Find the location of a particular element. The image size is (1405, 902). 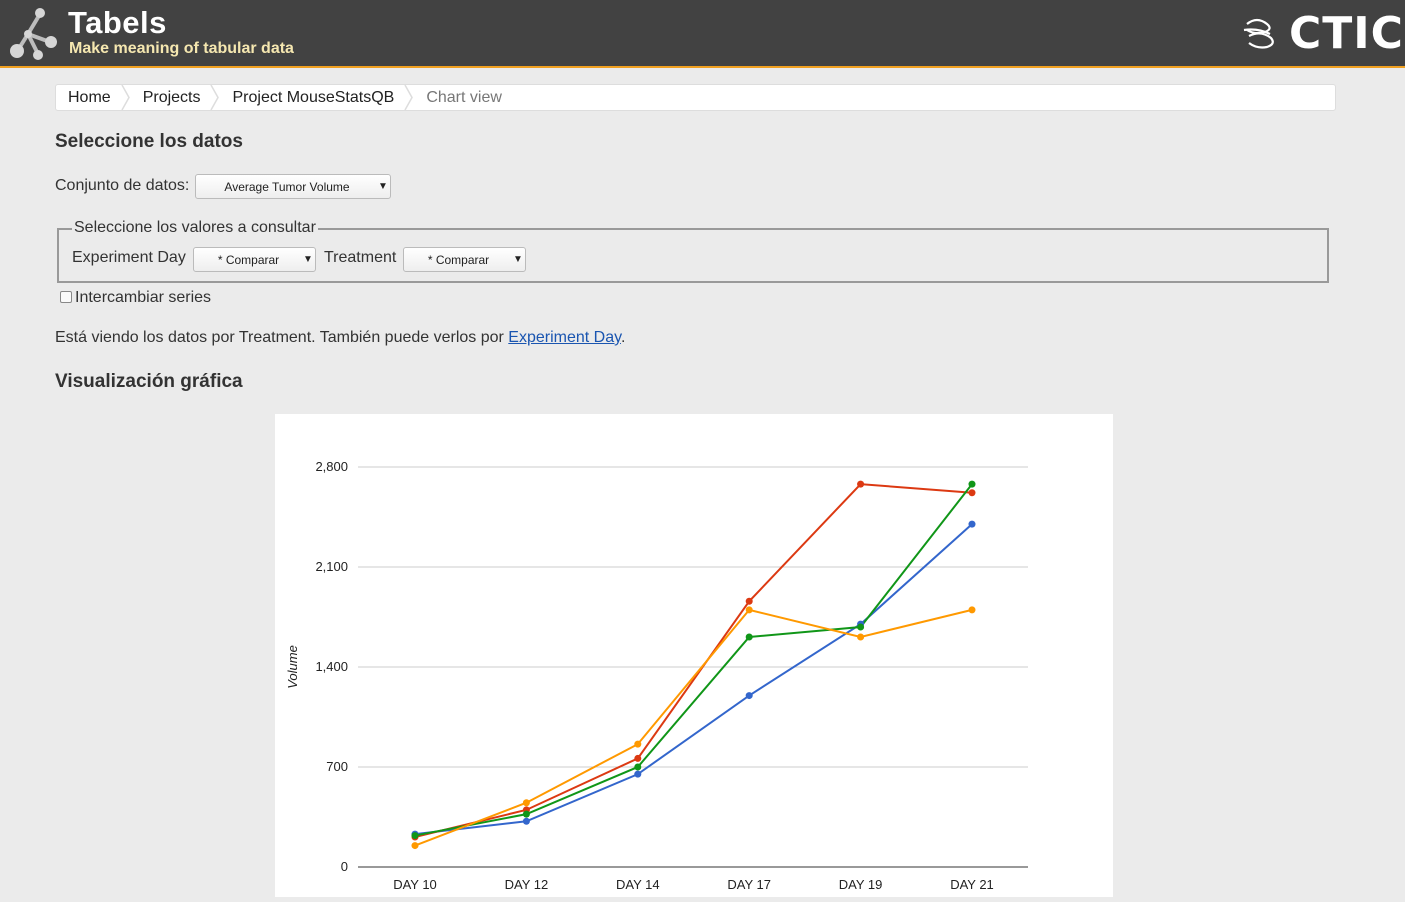

breadcrumb-project: Project MouseStatsQB is located at coordinates (312, 98).